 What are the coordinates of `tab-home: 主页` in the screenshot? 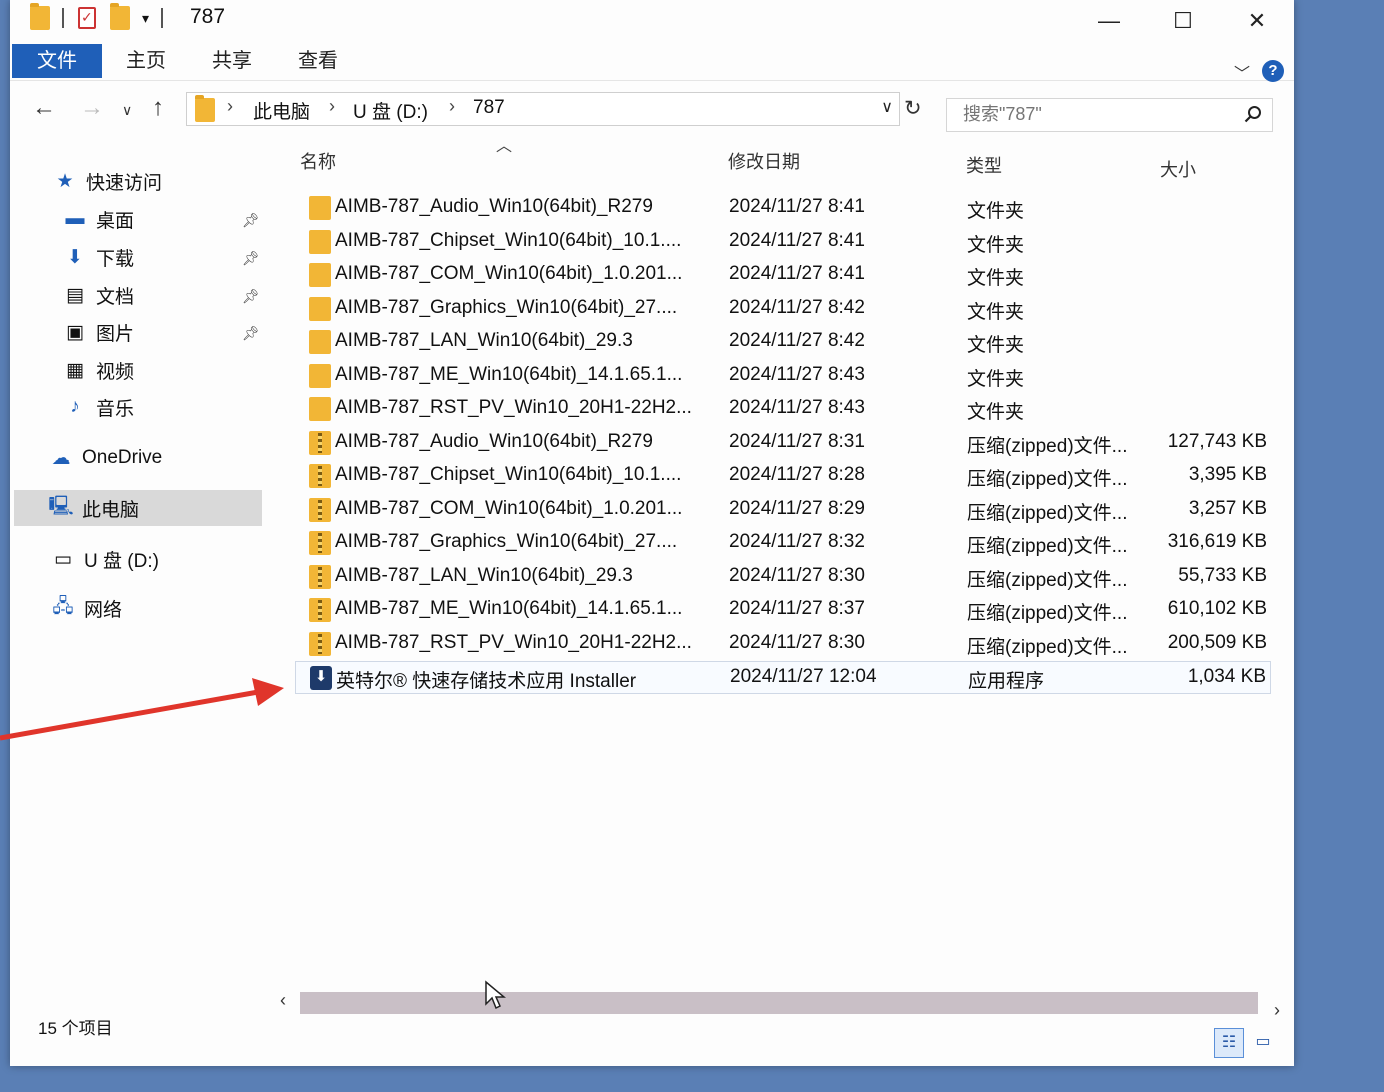 It's located at (146, 61).